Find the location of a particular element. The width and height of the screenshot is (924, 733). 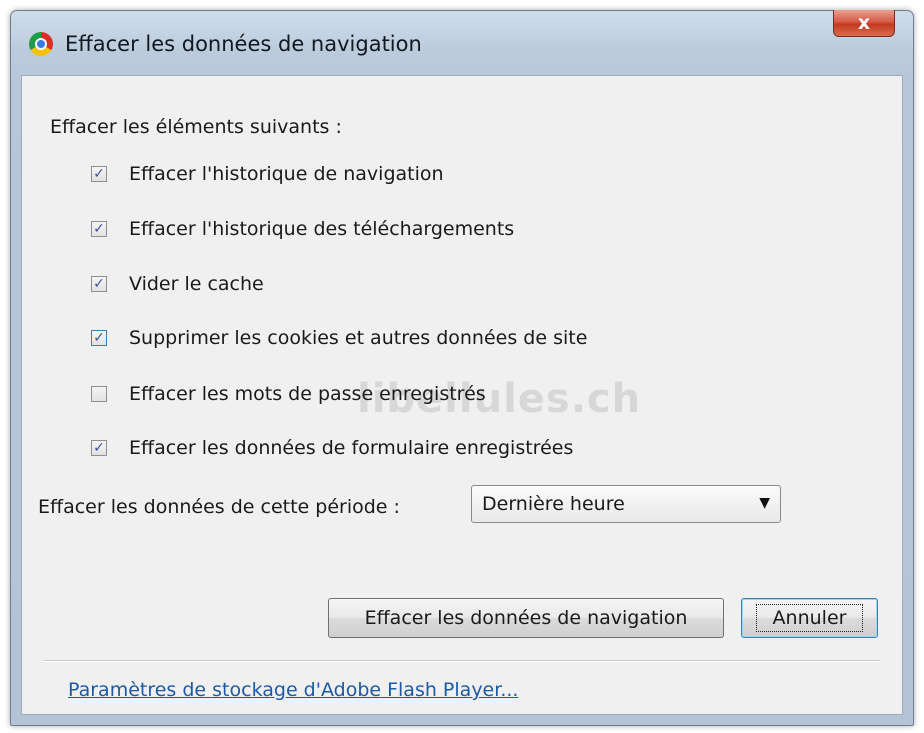

chrome-logo-icon is located at coordinates (41, 44).